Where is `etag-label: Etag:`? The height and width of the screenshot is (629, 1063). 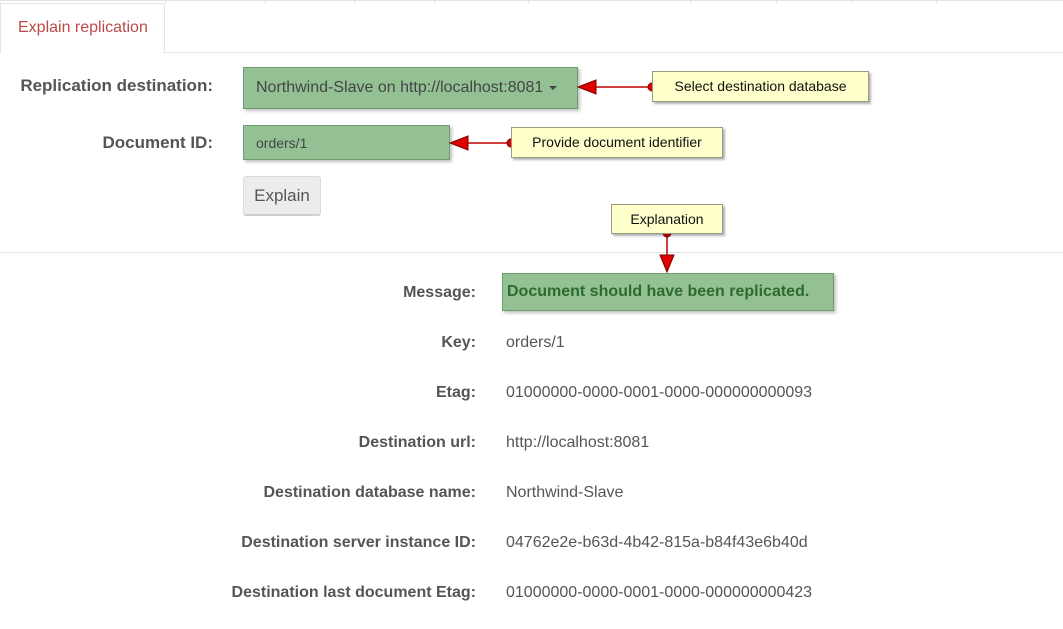 etag-label: Etag: is located at coordinates (456, 392).